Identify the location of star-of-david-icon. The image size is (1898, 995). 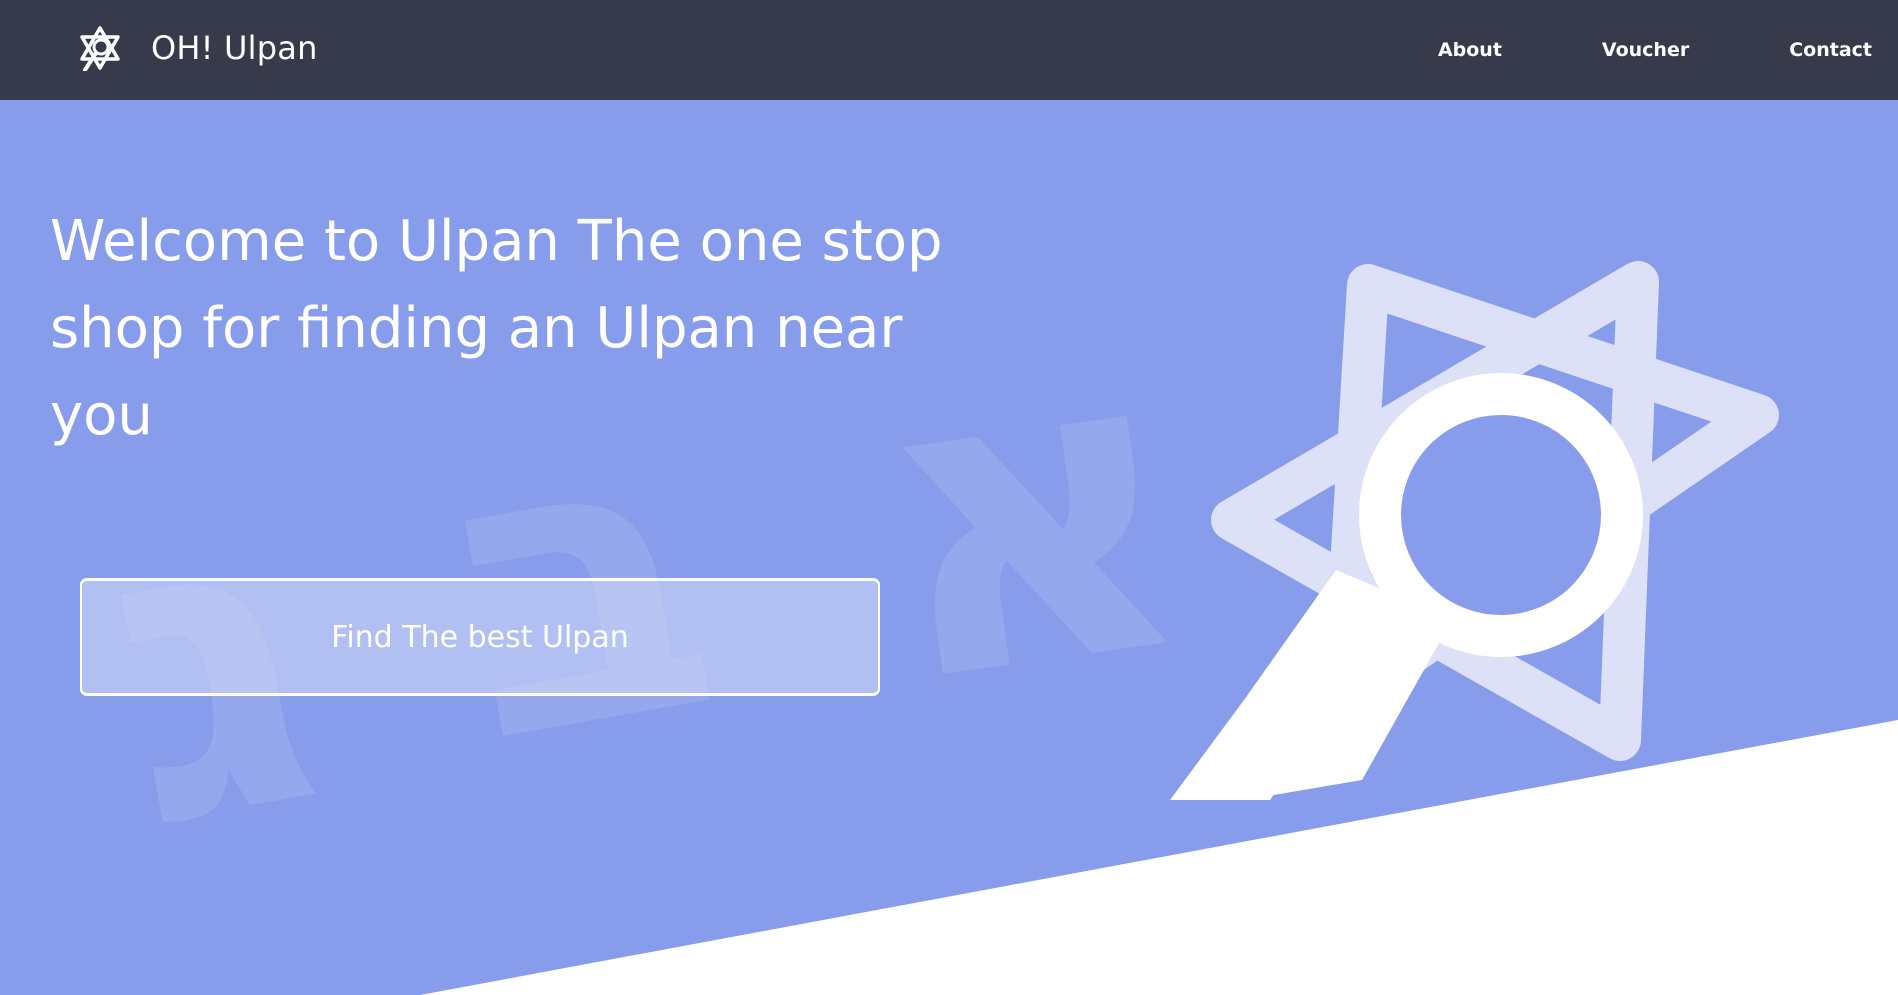
(100, 48).